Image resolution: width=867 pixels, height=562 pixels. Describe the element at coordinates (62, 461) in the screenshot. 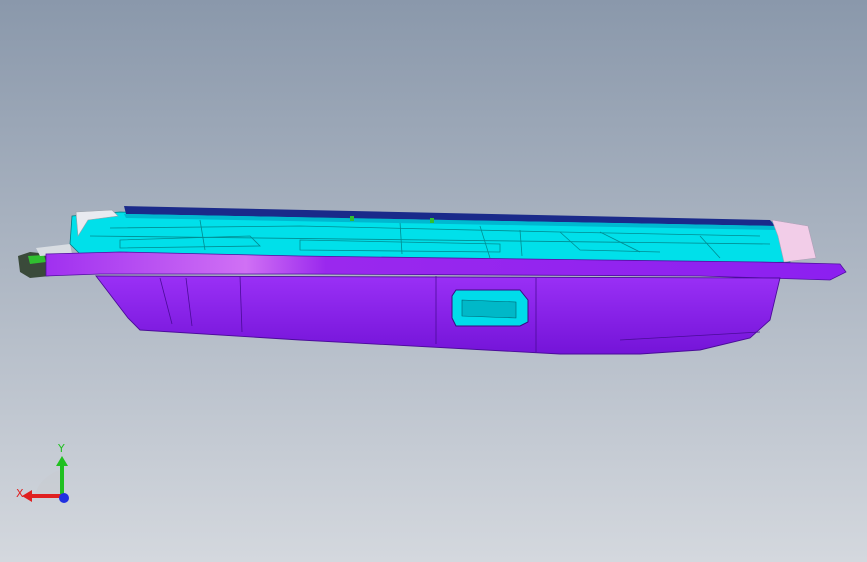

I see `triad-y-arrow` at that location.